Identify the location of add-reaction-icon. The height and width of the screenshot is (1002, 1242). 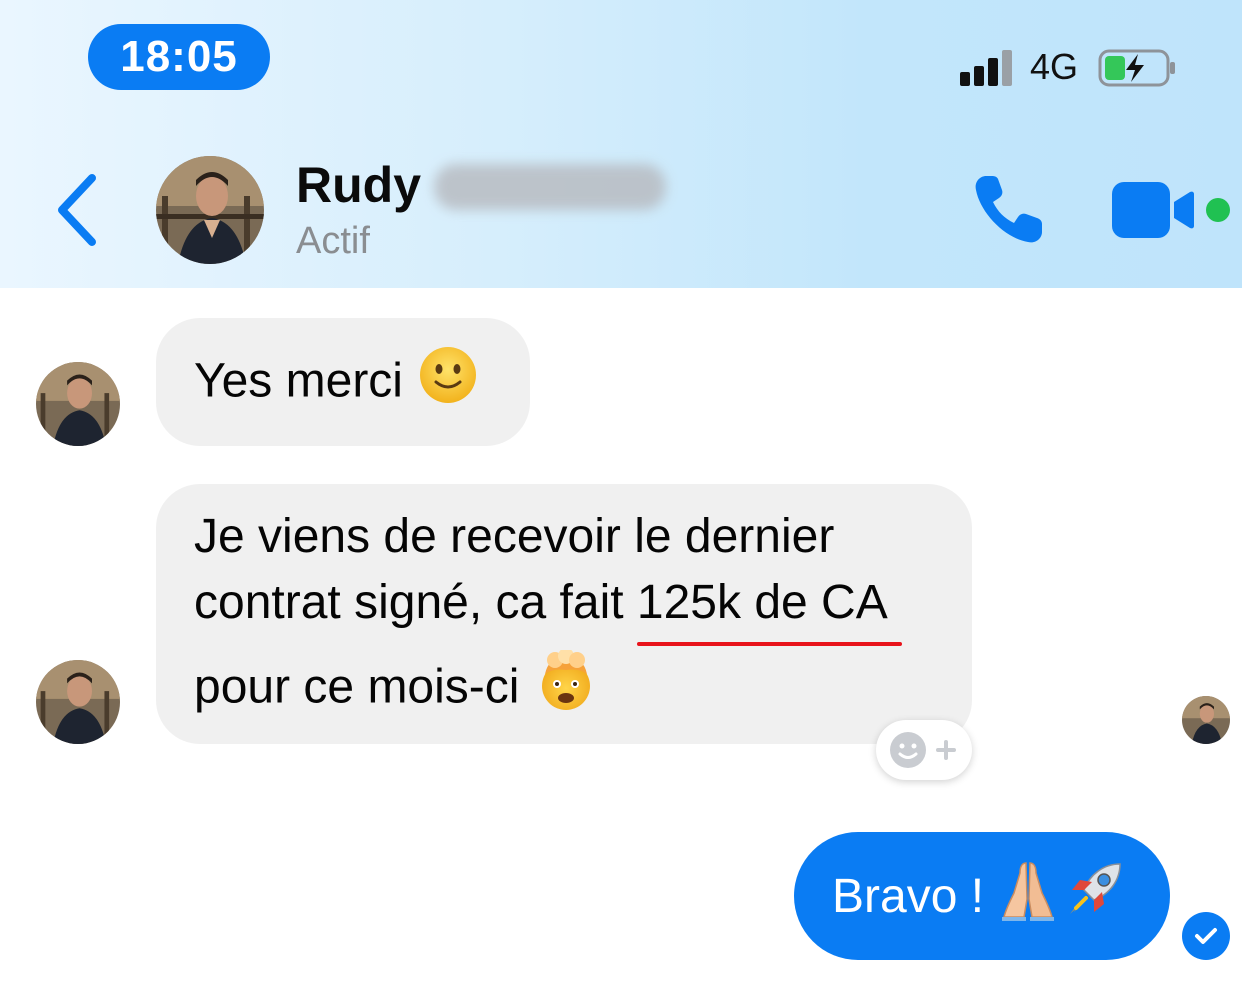
(923, 750).